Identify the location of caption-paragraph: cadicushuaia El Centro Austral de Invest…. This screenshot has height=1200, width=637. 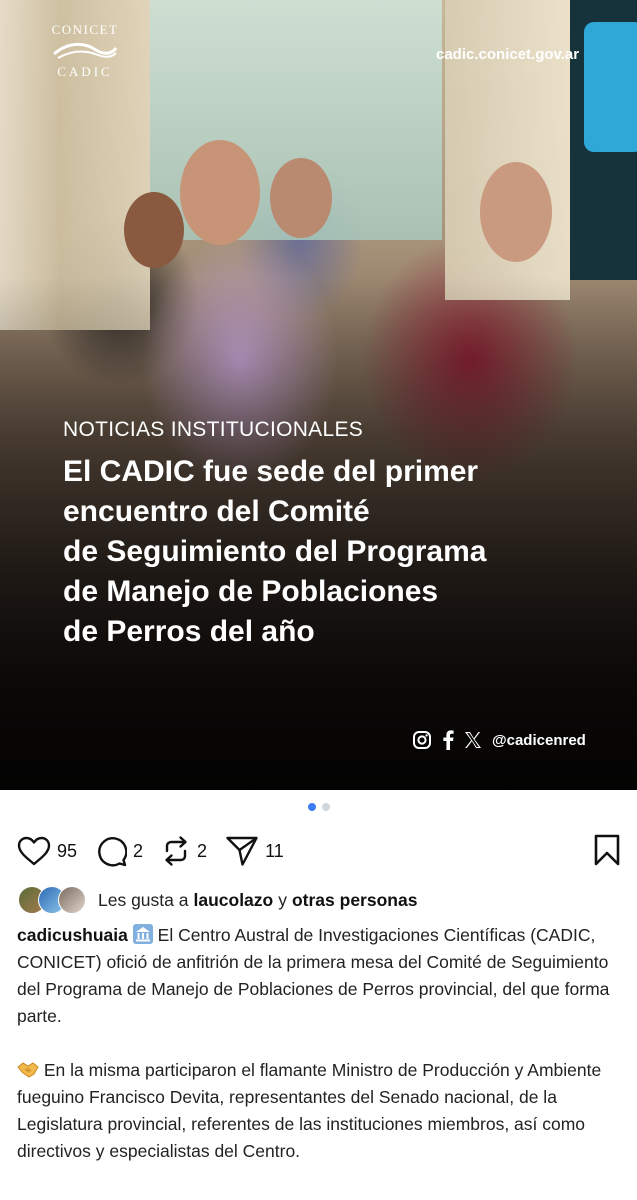
(320, 976).